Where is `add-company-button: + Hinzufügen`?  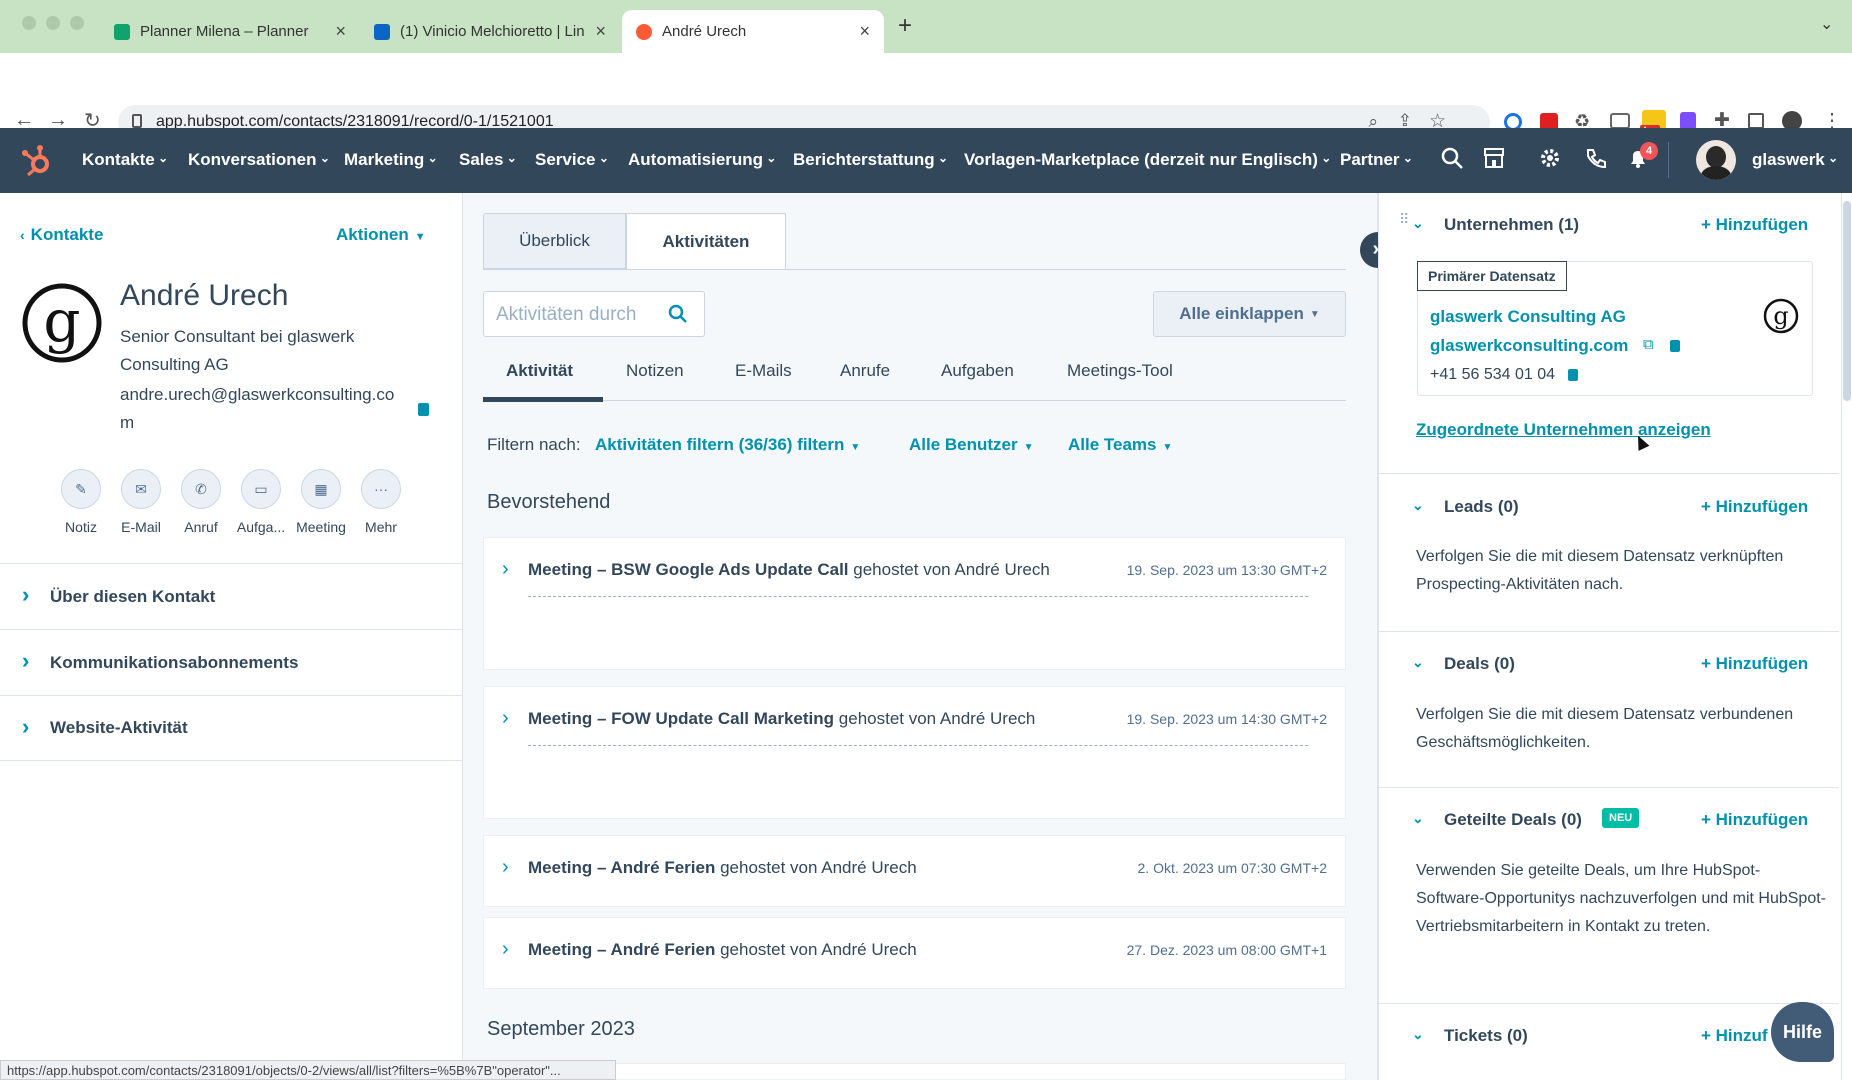 add-company-button: + Hinzufügen is located at coordinates (1754, 225).